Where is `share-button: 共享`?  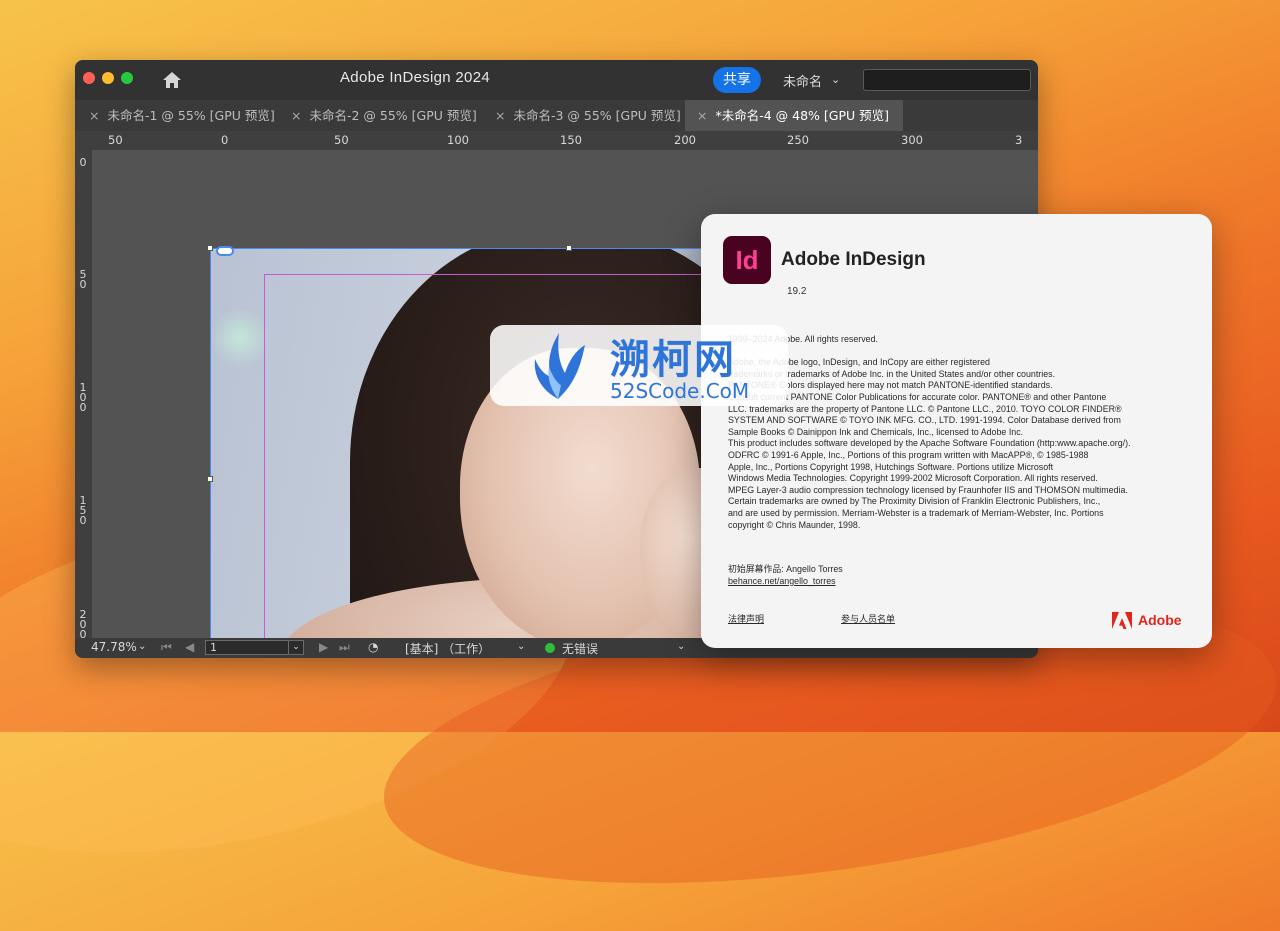
share-button: 共享 is located at coordinates (737, 80).